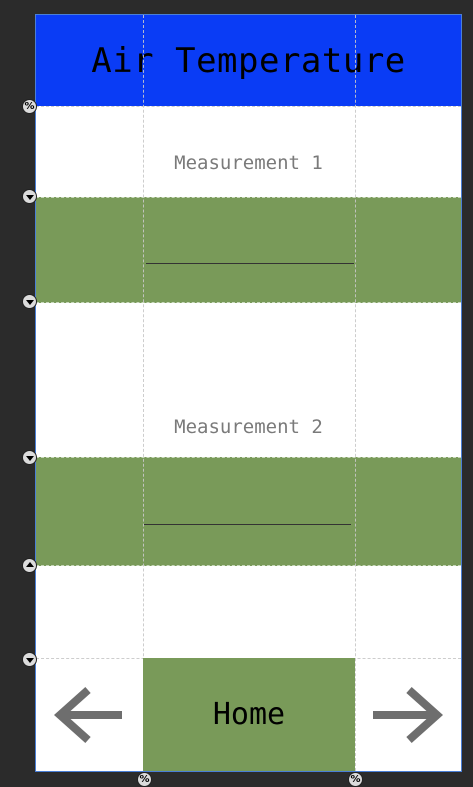 Image resolution: width=473 pixels, height=787 pixels. Describe the element at coordinates (248, 106) in the screenshot. I see `layout-guide-horizontal` at that location.